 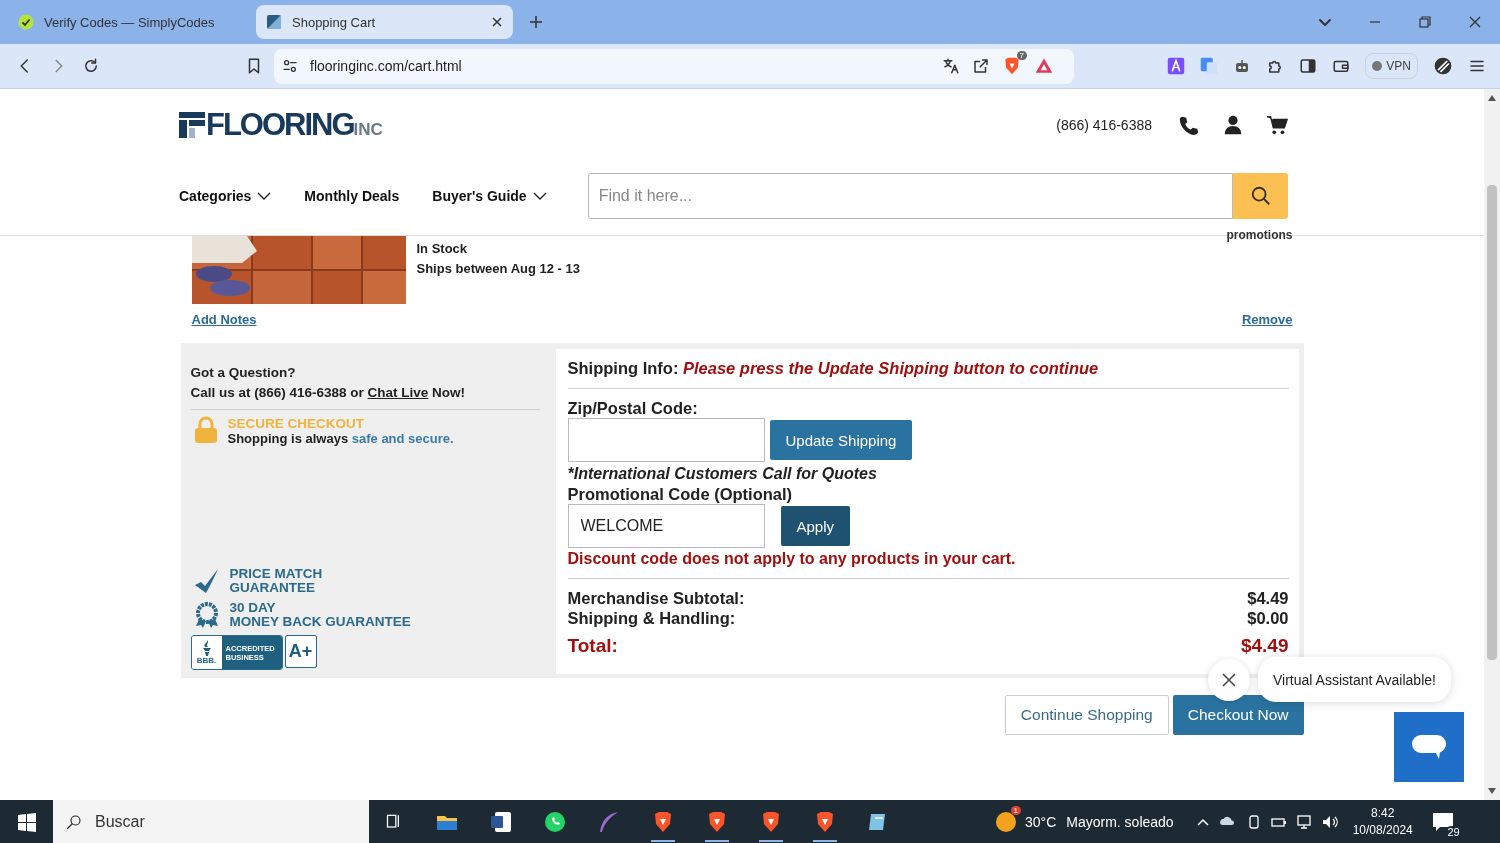 I want to click on status-dot-icon, so click(x=1377, y=66).